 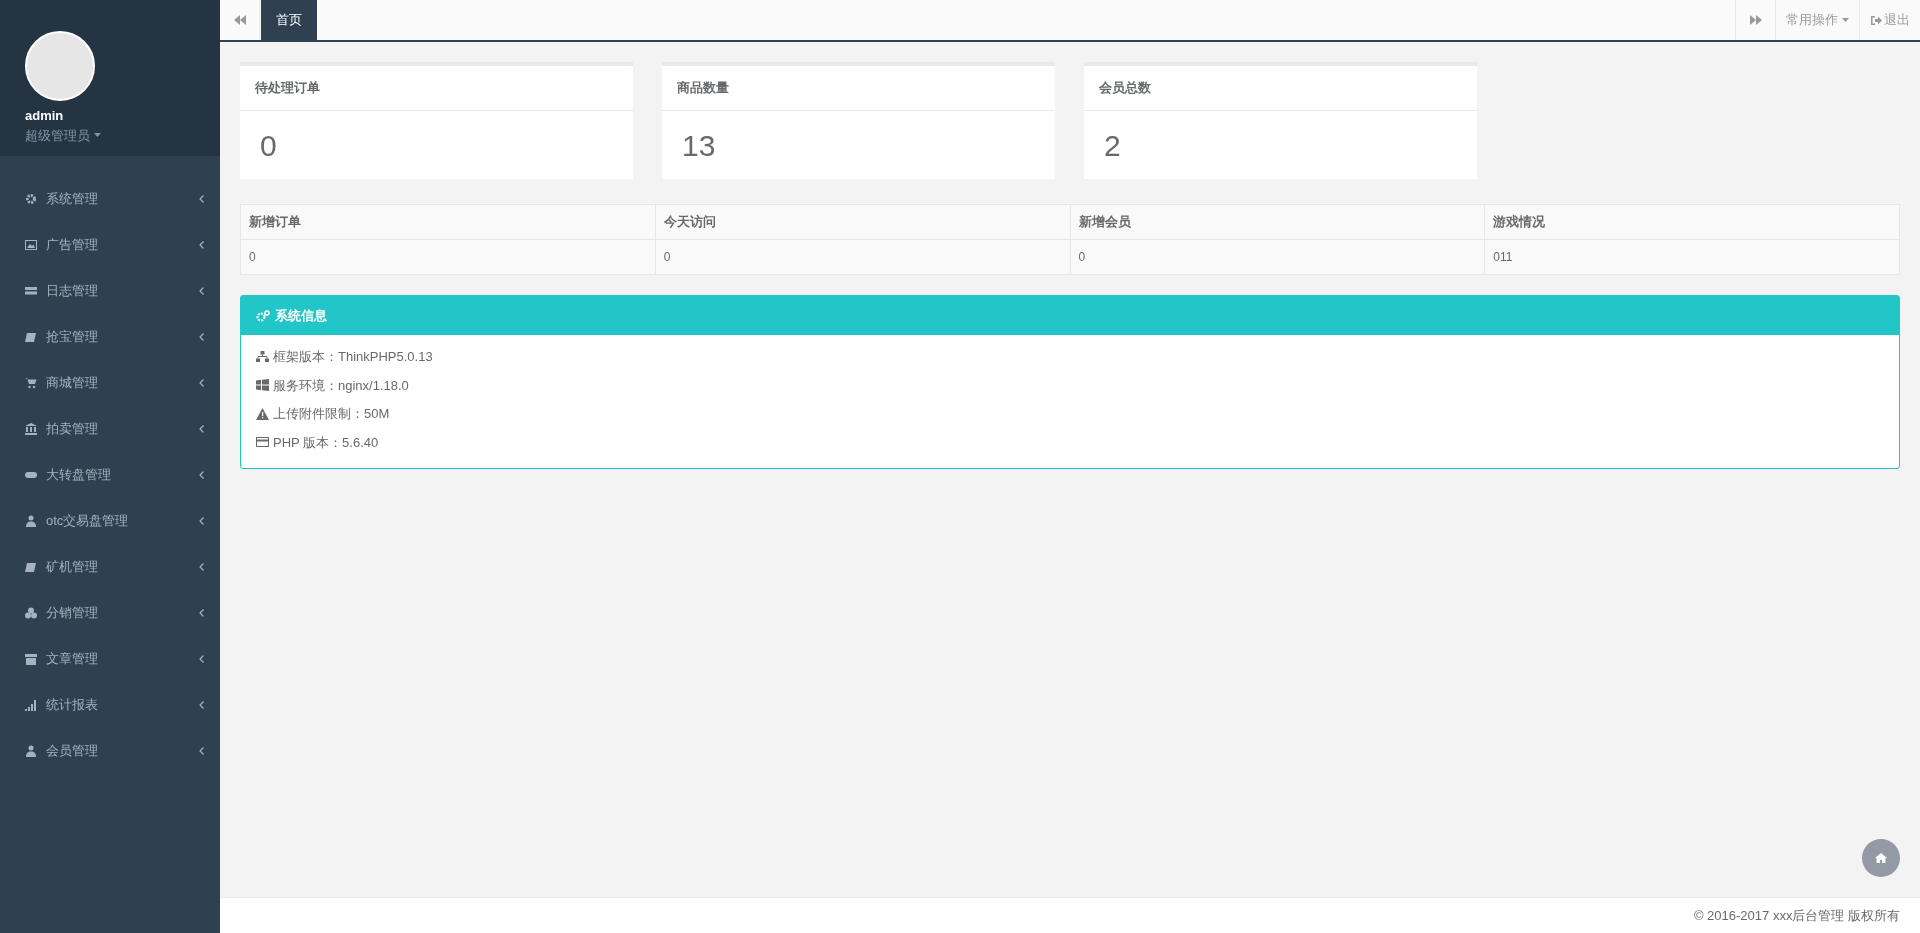 What do you see at coordinates (44, 116) in the screenshot?
I see `user-name: admin` at bounding box center [44, 116].